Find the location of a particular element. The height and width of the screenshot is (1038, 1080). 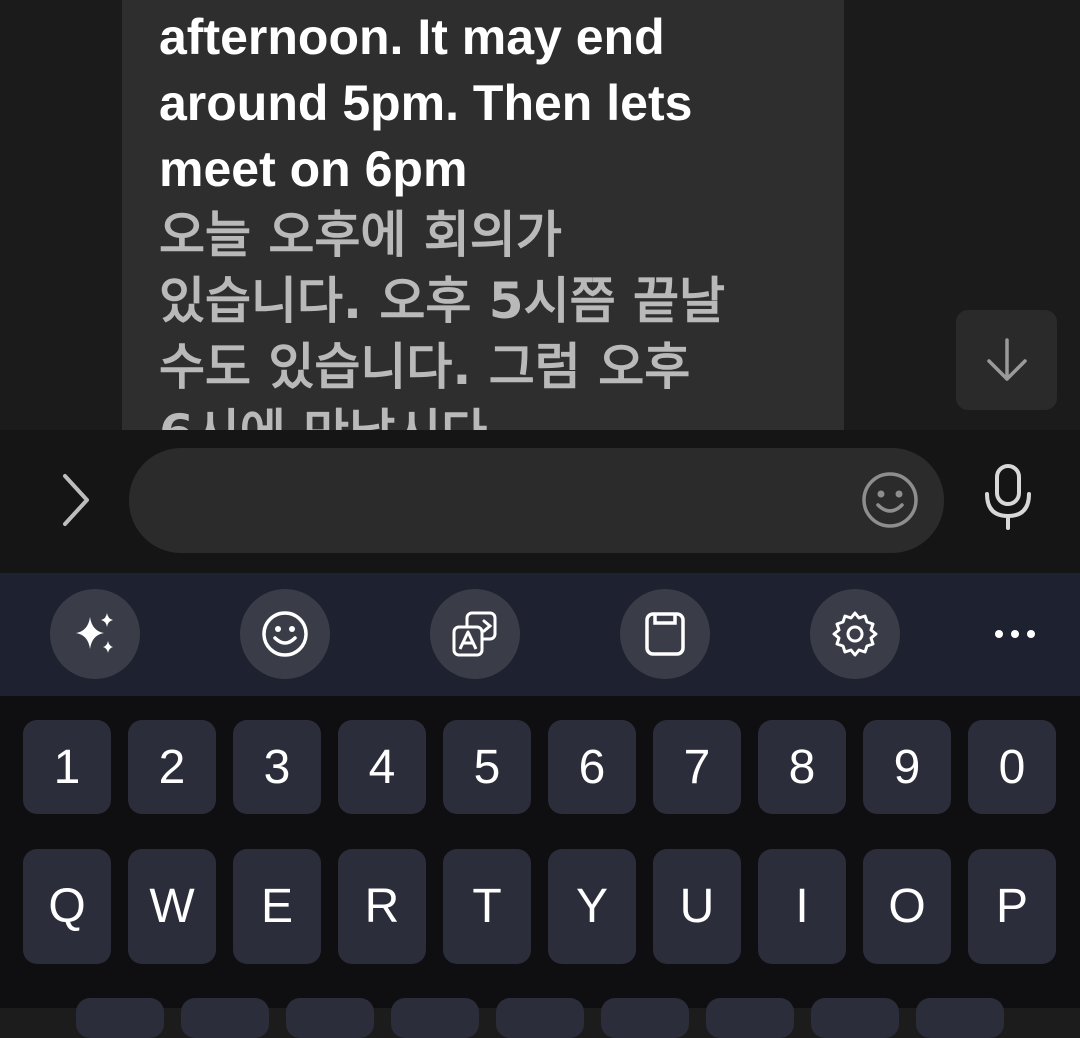

key-0: 0 is located at coordinates (1012, 767).